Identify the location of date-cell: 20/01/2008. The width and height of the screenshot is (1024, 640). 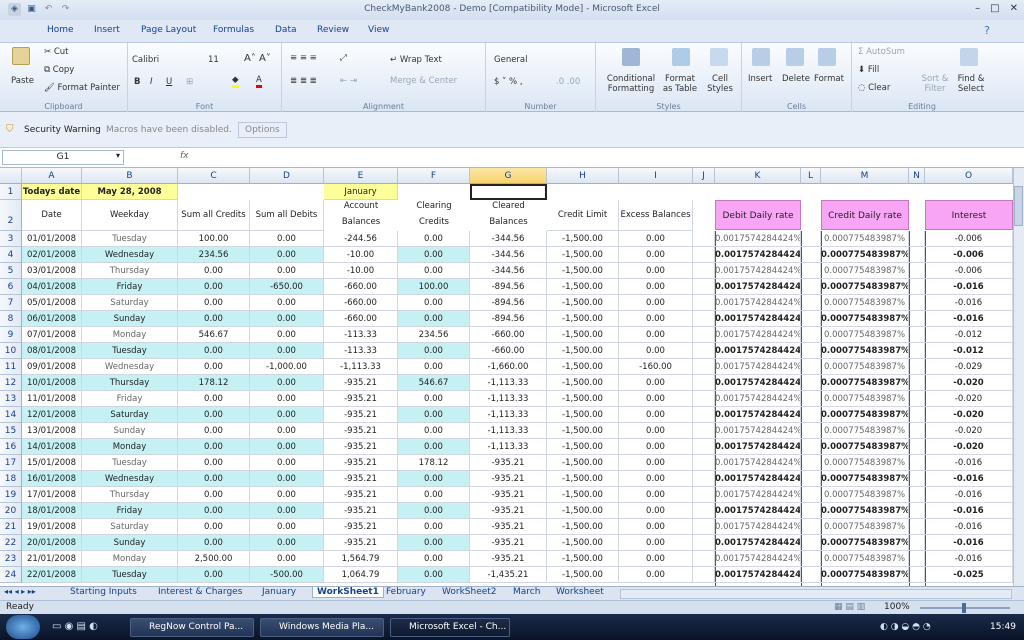
(52, 543).